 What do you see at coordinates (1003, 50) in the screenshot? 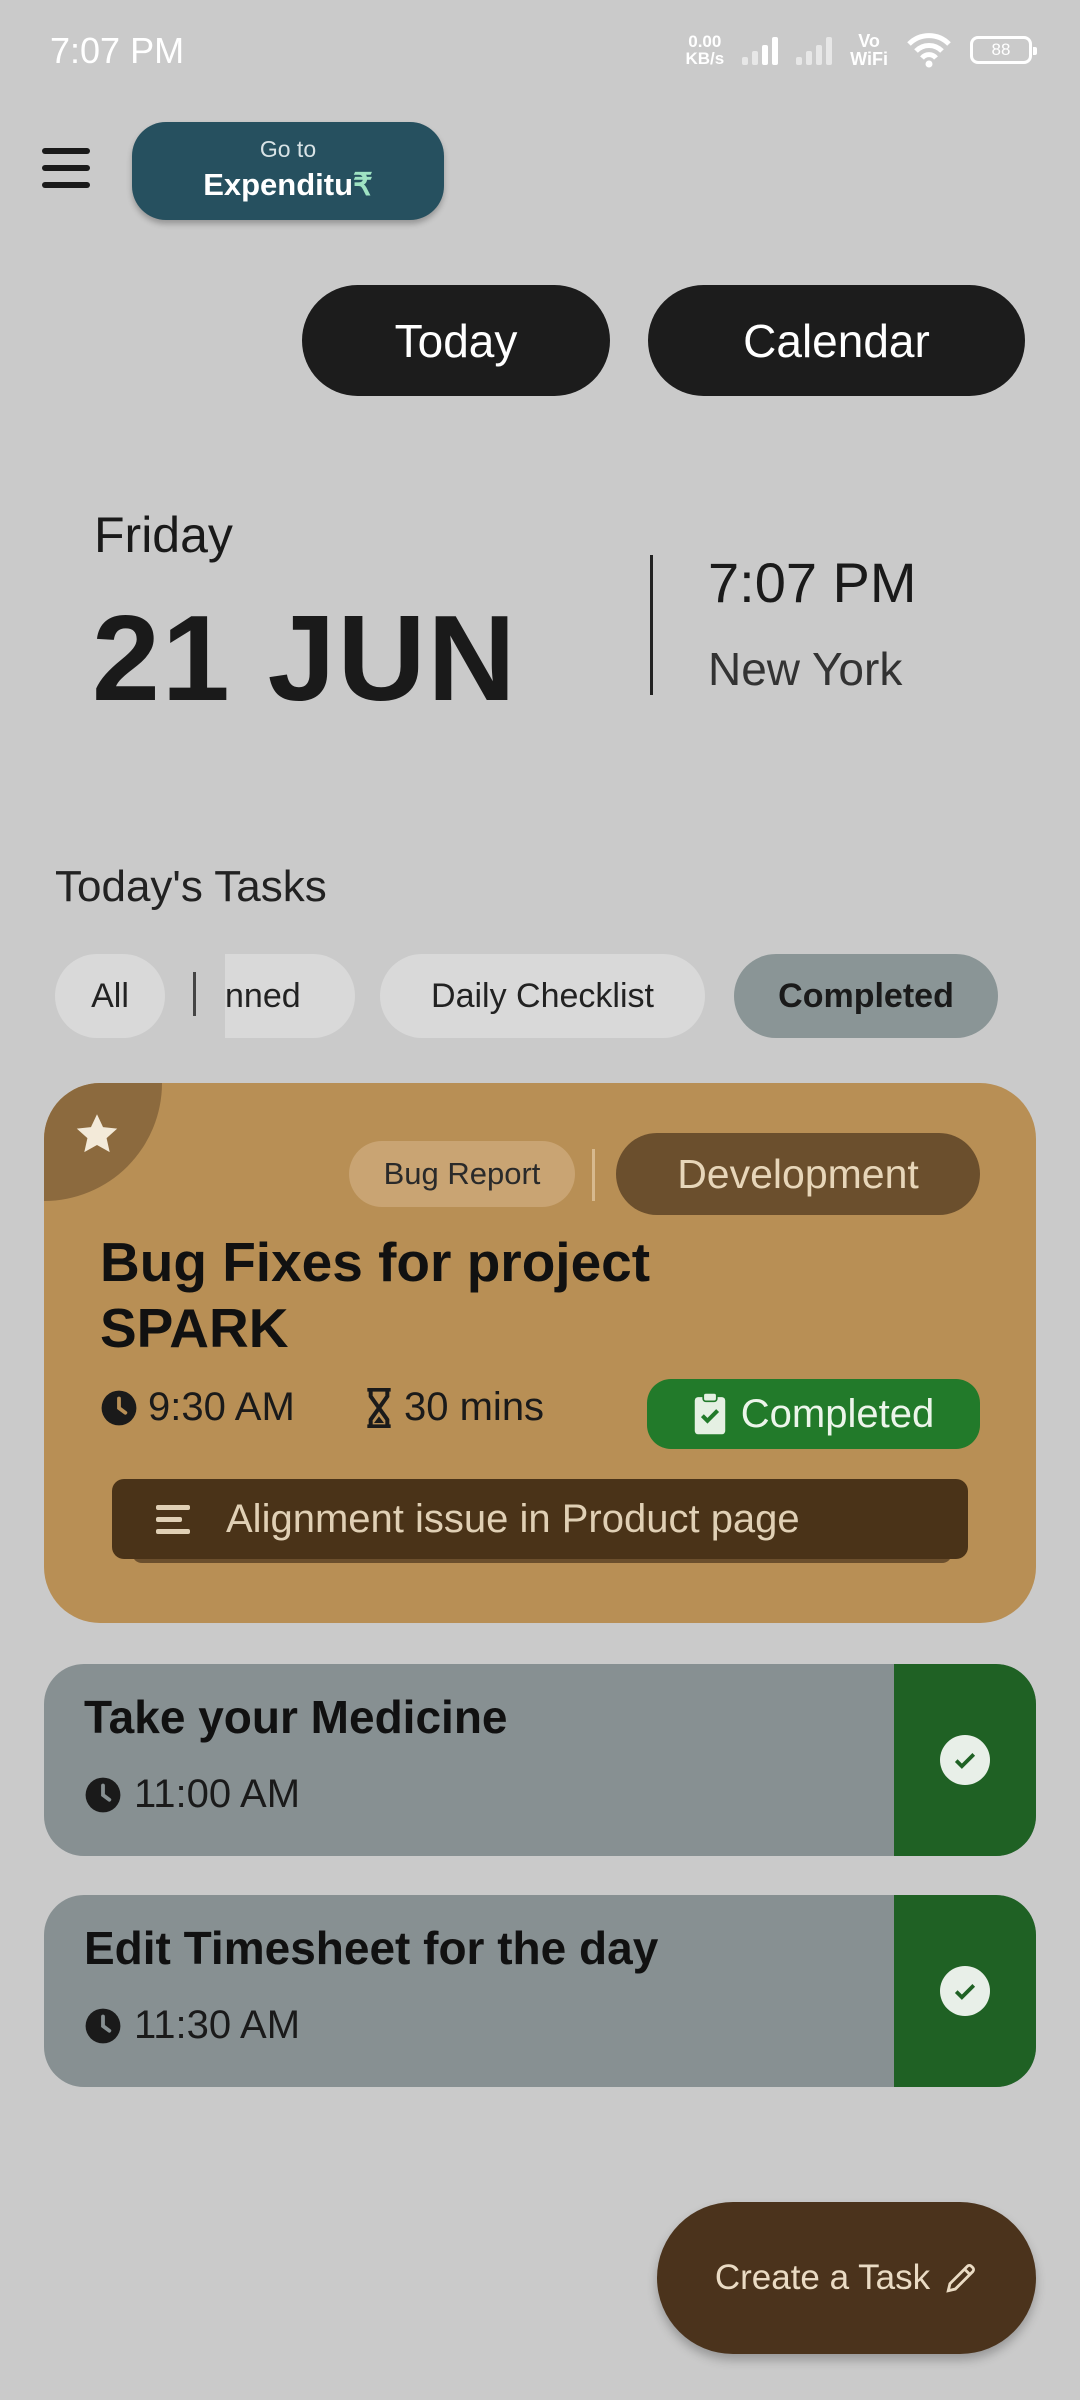
I see `battery-icon: 88` at bounding box center [1003, 50].